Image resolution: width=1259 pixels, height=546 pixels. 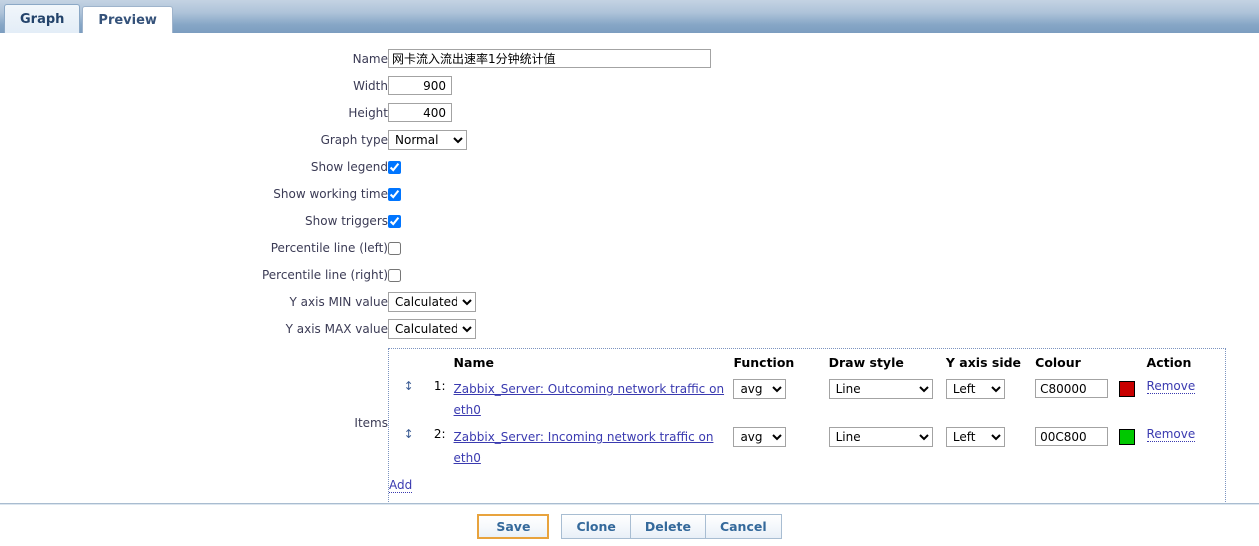 I want to click on row-y-axis-min: Y axis MIN value Calculated, so click(x=613, y=301).